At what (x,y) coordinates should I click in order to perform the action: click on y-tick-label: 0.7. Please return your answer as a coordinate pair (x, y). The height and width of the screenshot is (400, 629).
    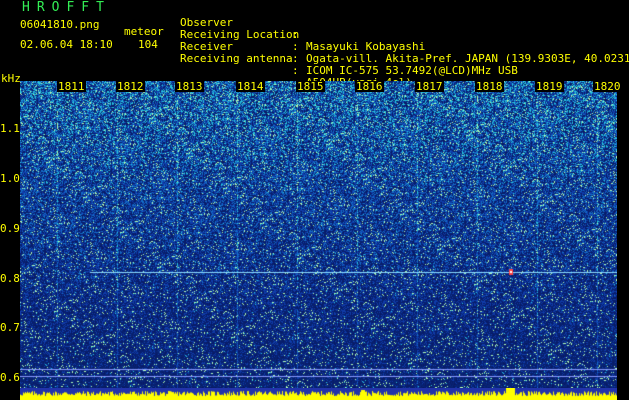
    Looking at the image, I should click on (10, 327).